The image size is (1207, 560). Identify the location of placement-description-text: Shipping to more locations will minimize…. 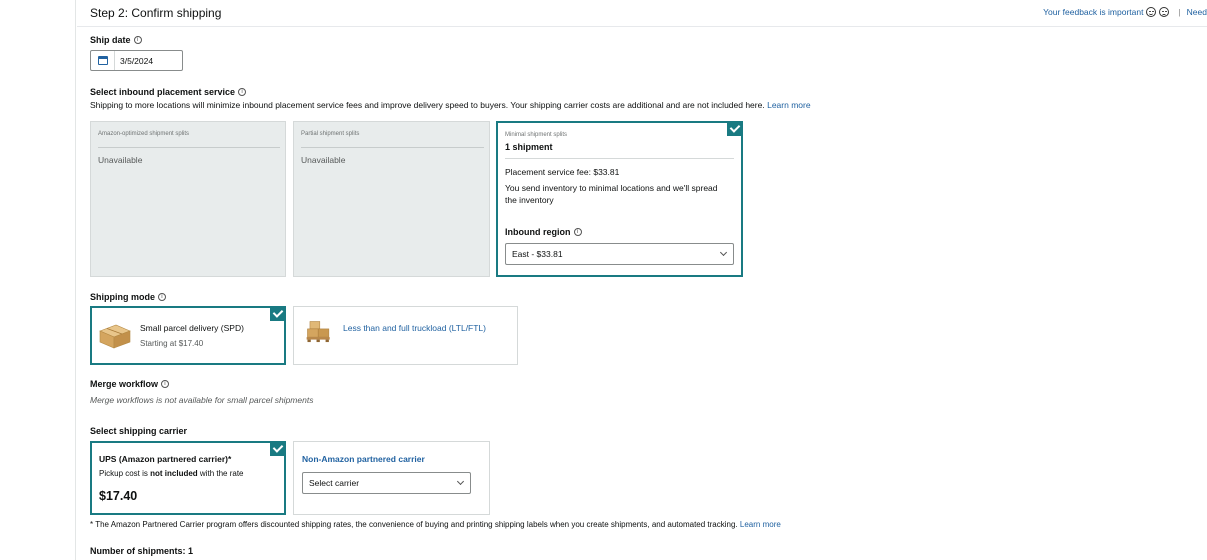
(427, 105).